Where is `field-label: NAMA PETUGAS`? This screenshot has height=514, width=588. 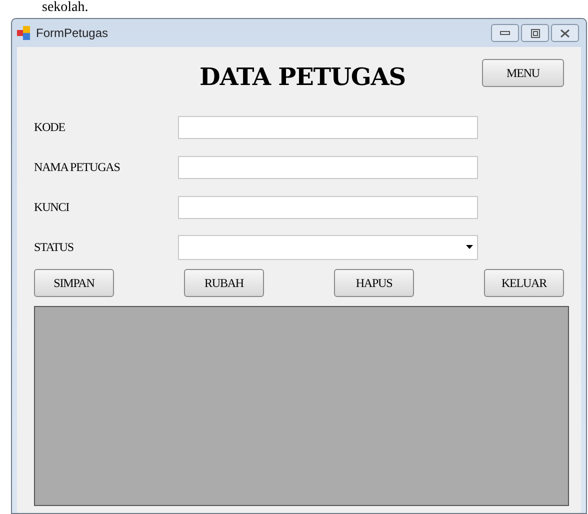 field-label: NAMA PETUGAS is located at coordinates (77, 167).